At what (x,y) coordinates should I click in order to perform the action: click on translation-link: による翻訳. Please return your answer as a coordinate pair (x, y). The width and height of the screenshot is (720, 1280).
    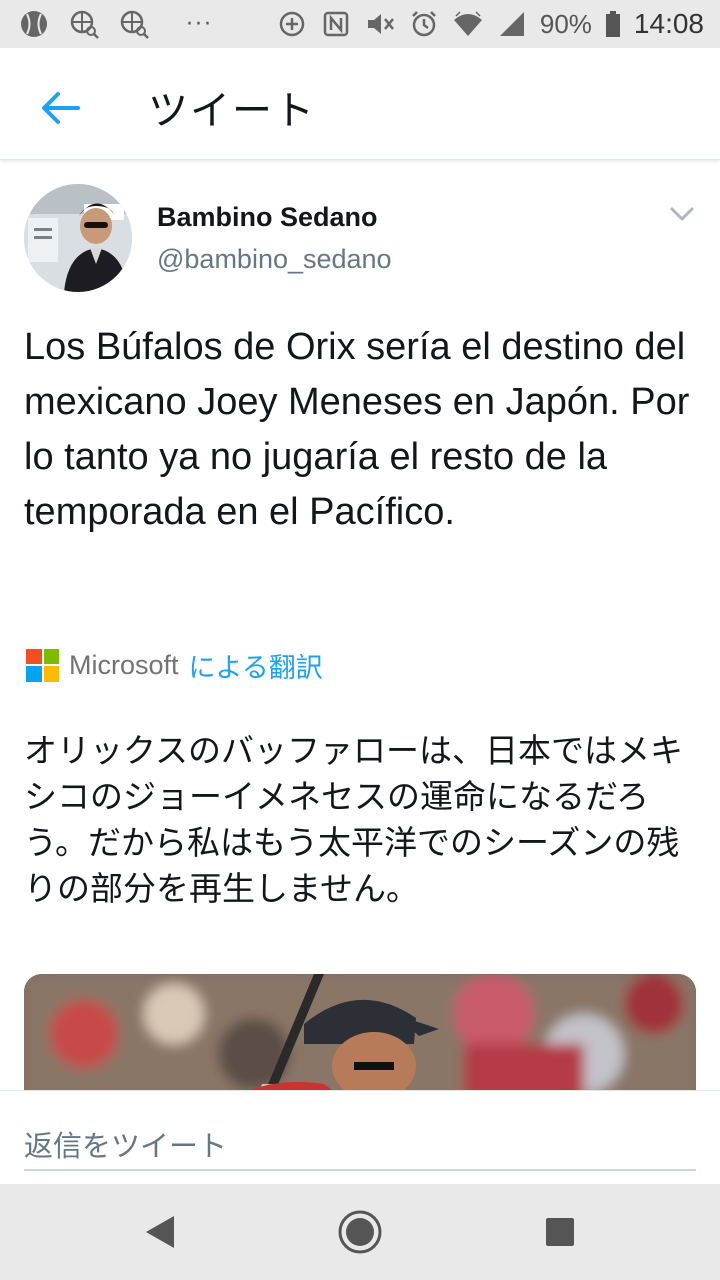
    Looking at the image, I should click on (256, 665).